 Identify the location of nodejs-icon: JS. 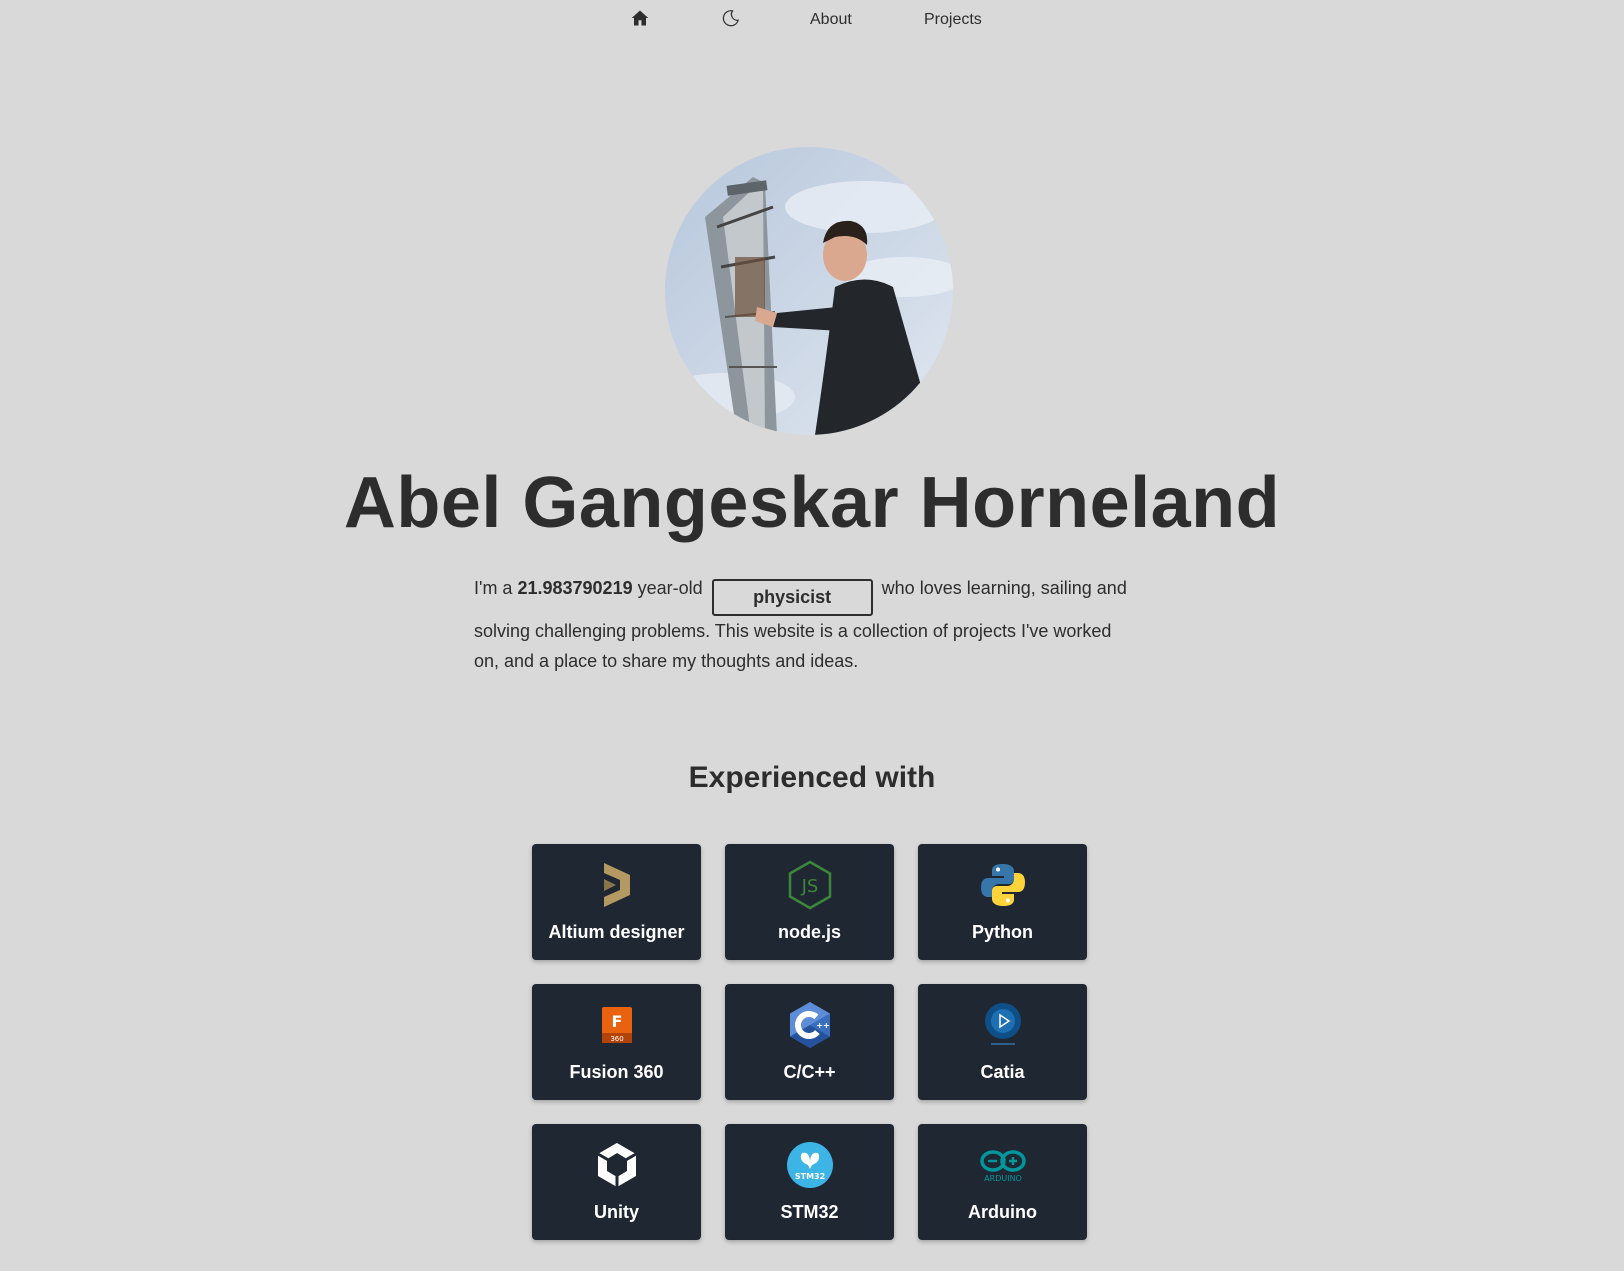
(810, 885).